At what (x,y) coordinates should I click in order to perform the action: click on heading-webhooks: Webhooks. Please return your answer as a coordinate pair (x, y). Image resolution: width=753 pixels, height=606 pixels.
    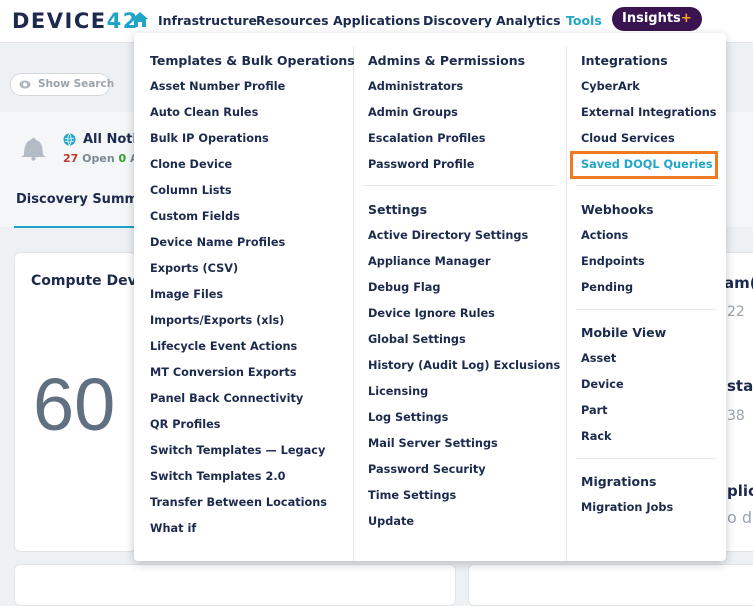
    Looking at the image, I should click on (617, 209).